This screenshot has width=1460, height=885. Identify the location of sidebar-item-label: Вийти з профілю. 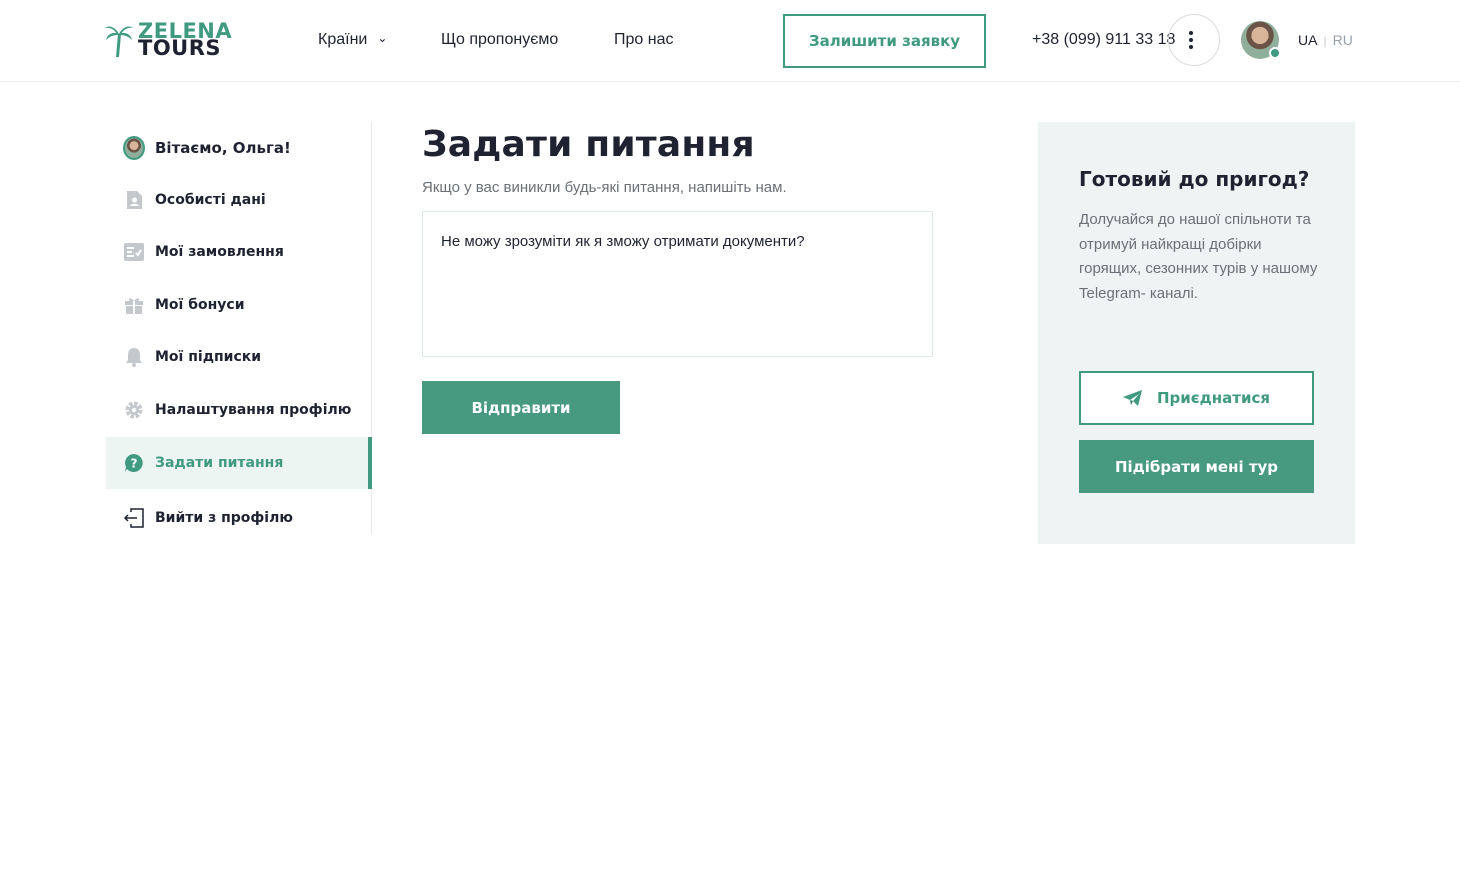
(224, 518).